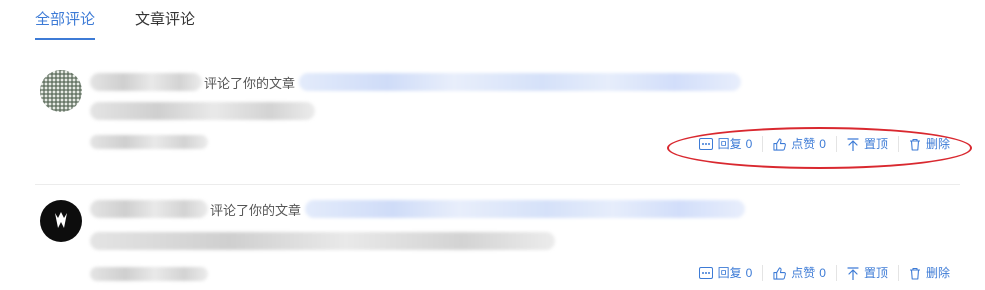 The width and height of the screenshot is (985, 290). I want to click on comment-tabs: 全部评论 文章评论, so click(135, 20).